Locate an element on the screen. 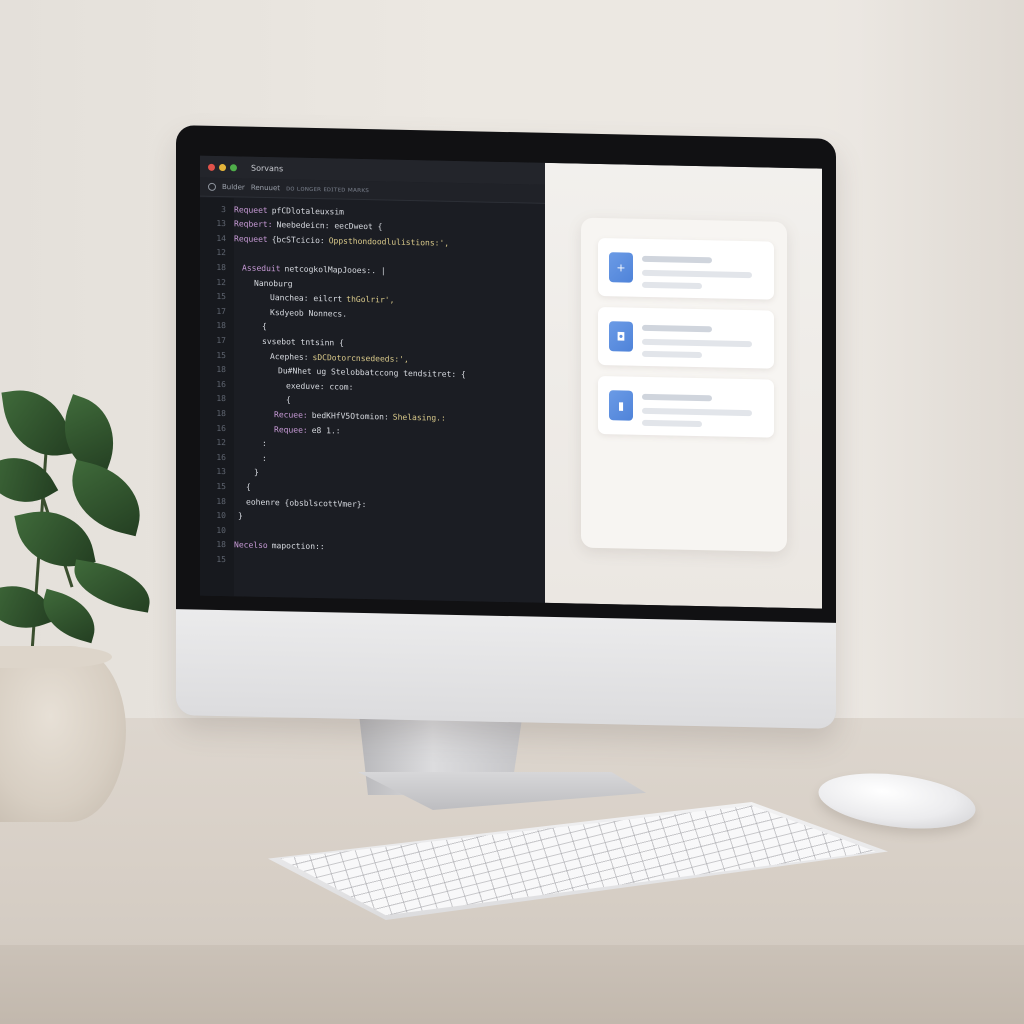 The height and width of the screenshot is (1024, 1024). preview-panel: + ◘ ▮ is located at coordinates (684, 384).